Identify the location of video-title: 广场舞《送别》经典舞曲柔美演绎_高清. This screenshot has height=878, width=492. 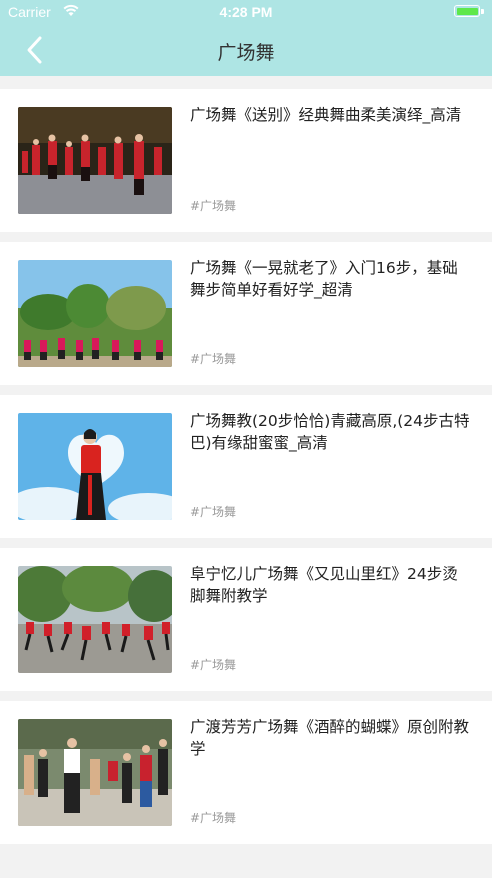
(331, 115).